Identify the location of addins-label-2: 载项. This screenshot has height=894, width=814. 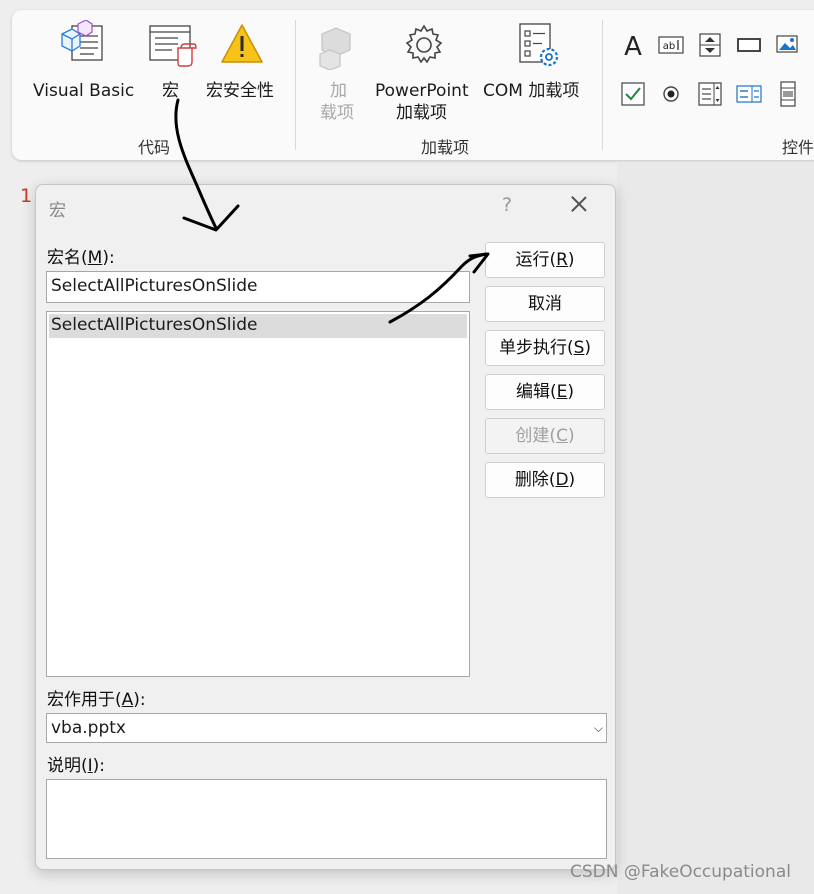
(337, 113).